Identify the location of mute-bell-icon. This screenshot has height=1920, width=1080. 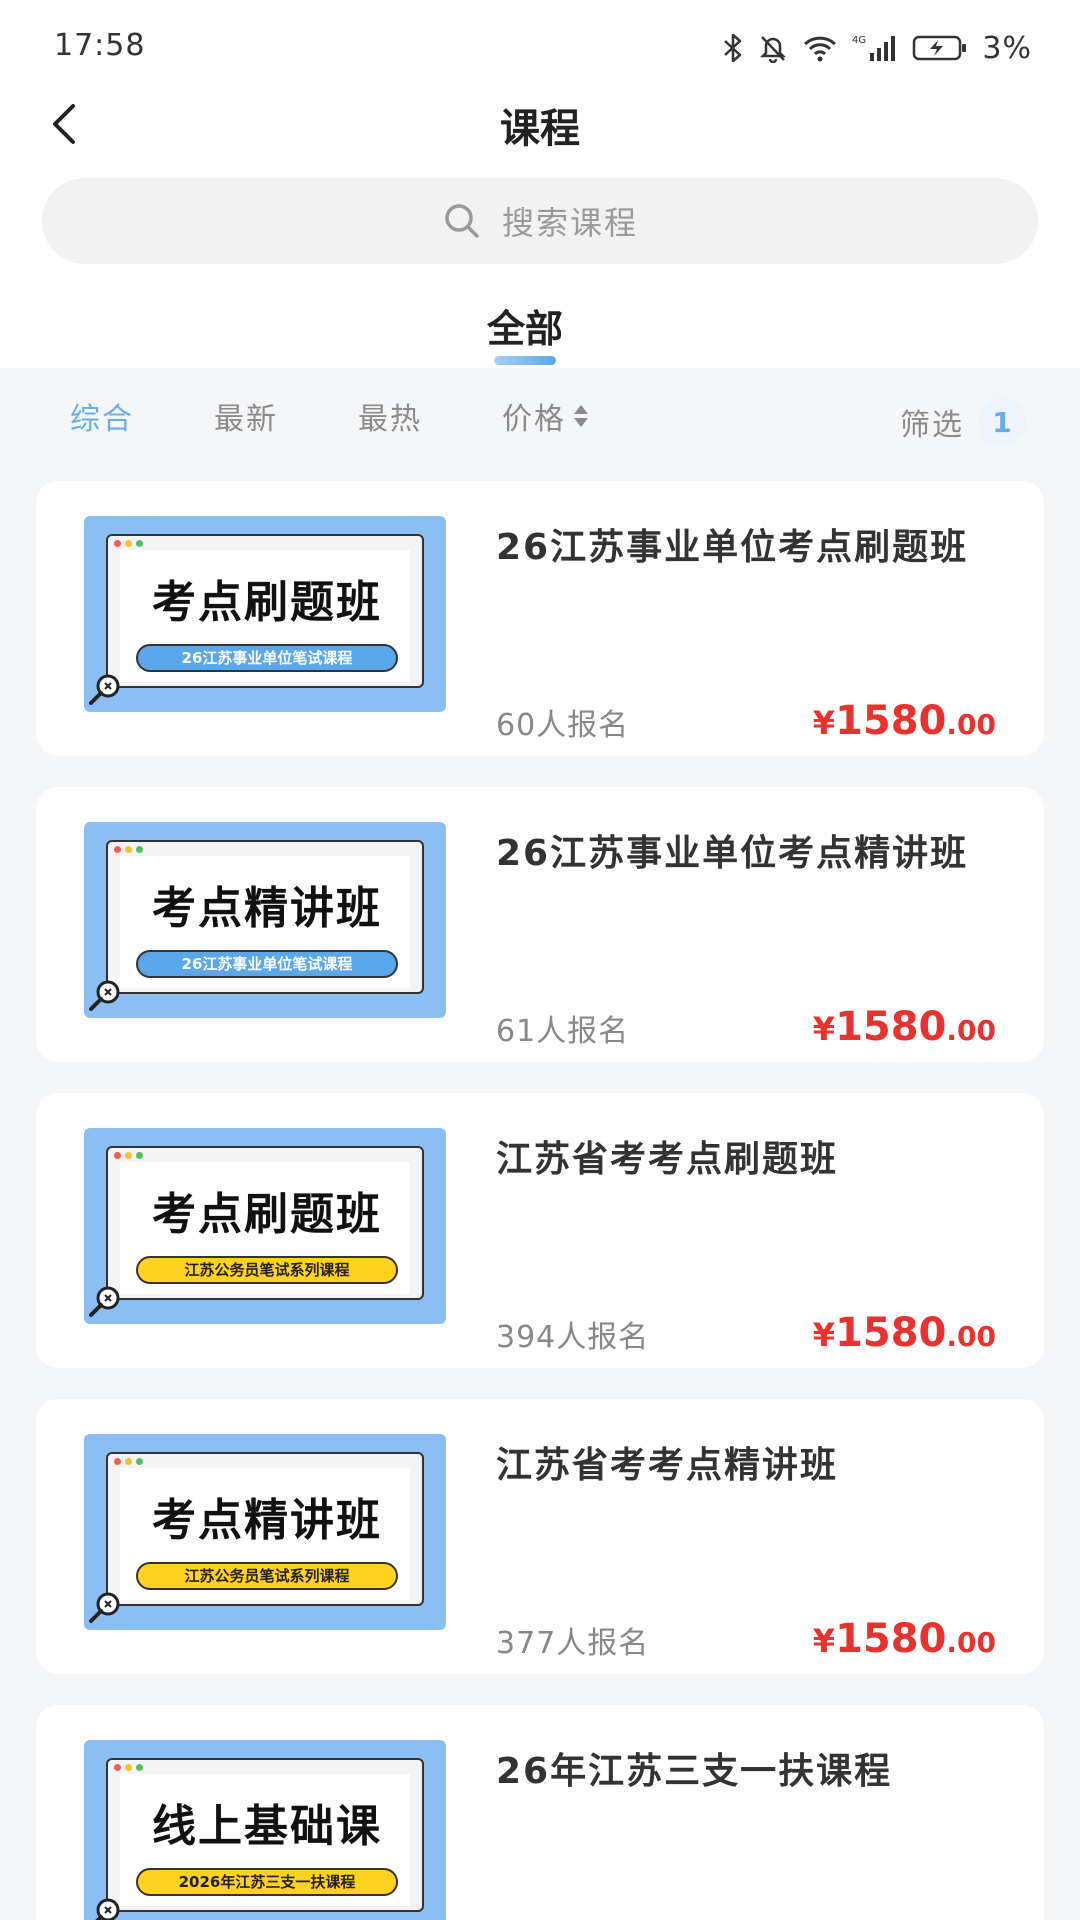
(773, 49).